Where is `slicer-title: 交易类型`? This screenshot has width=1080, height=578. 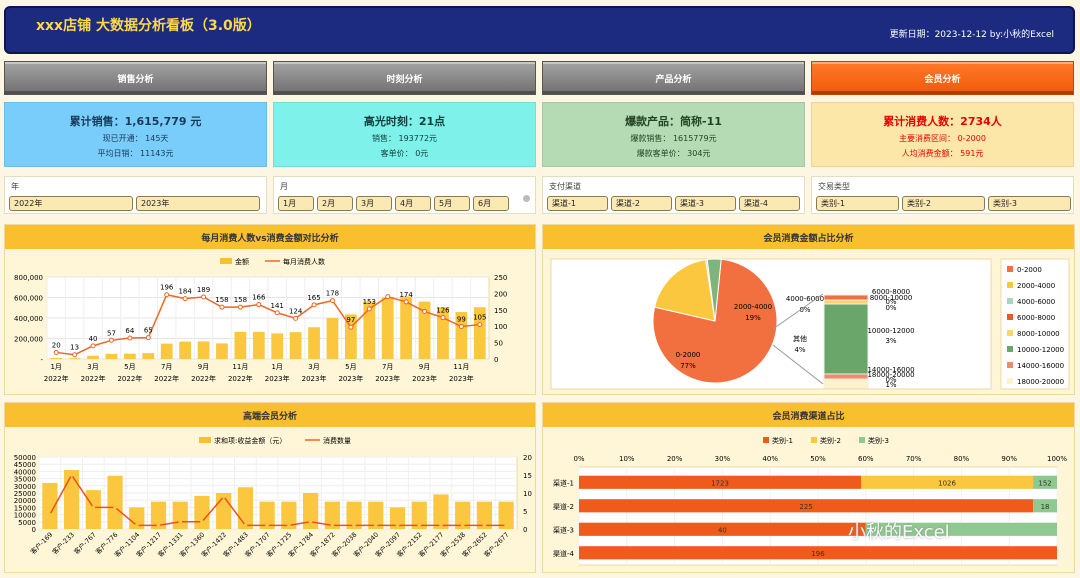
slicer-title: 交易类型 is located at coordinates (834, 186).